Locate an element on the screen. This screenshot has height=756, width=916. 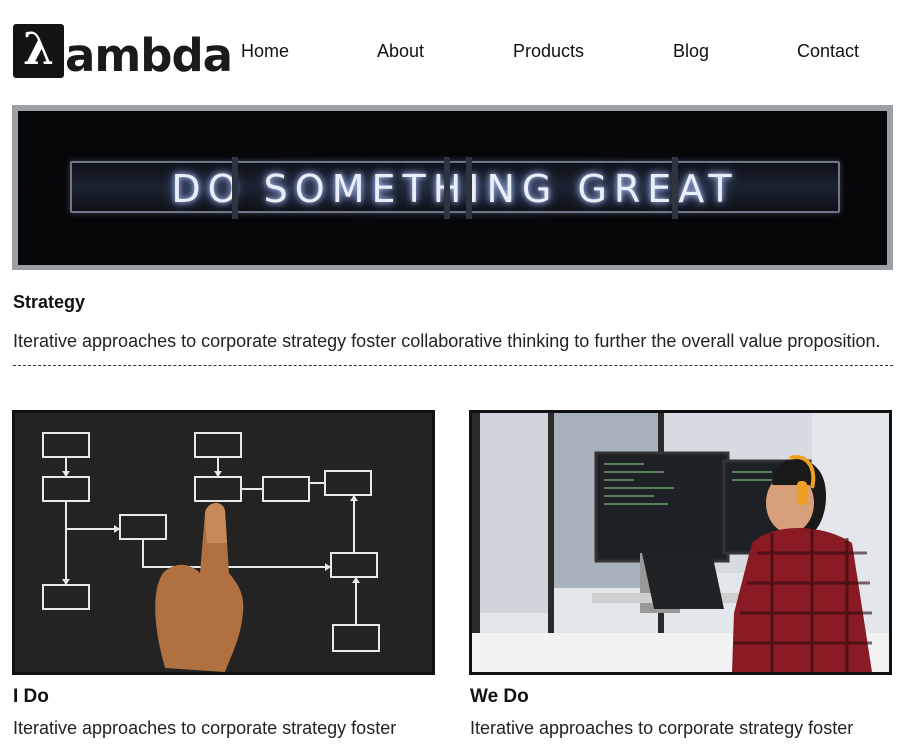
lambda-logo-icon: λ is located at coordinates (38, 51).